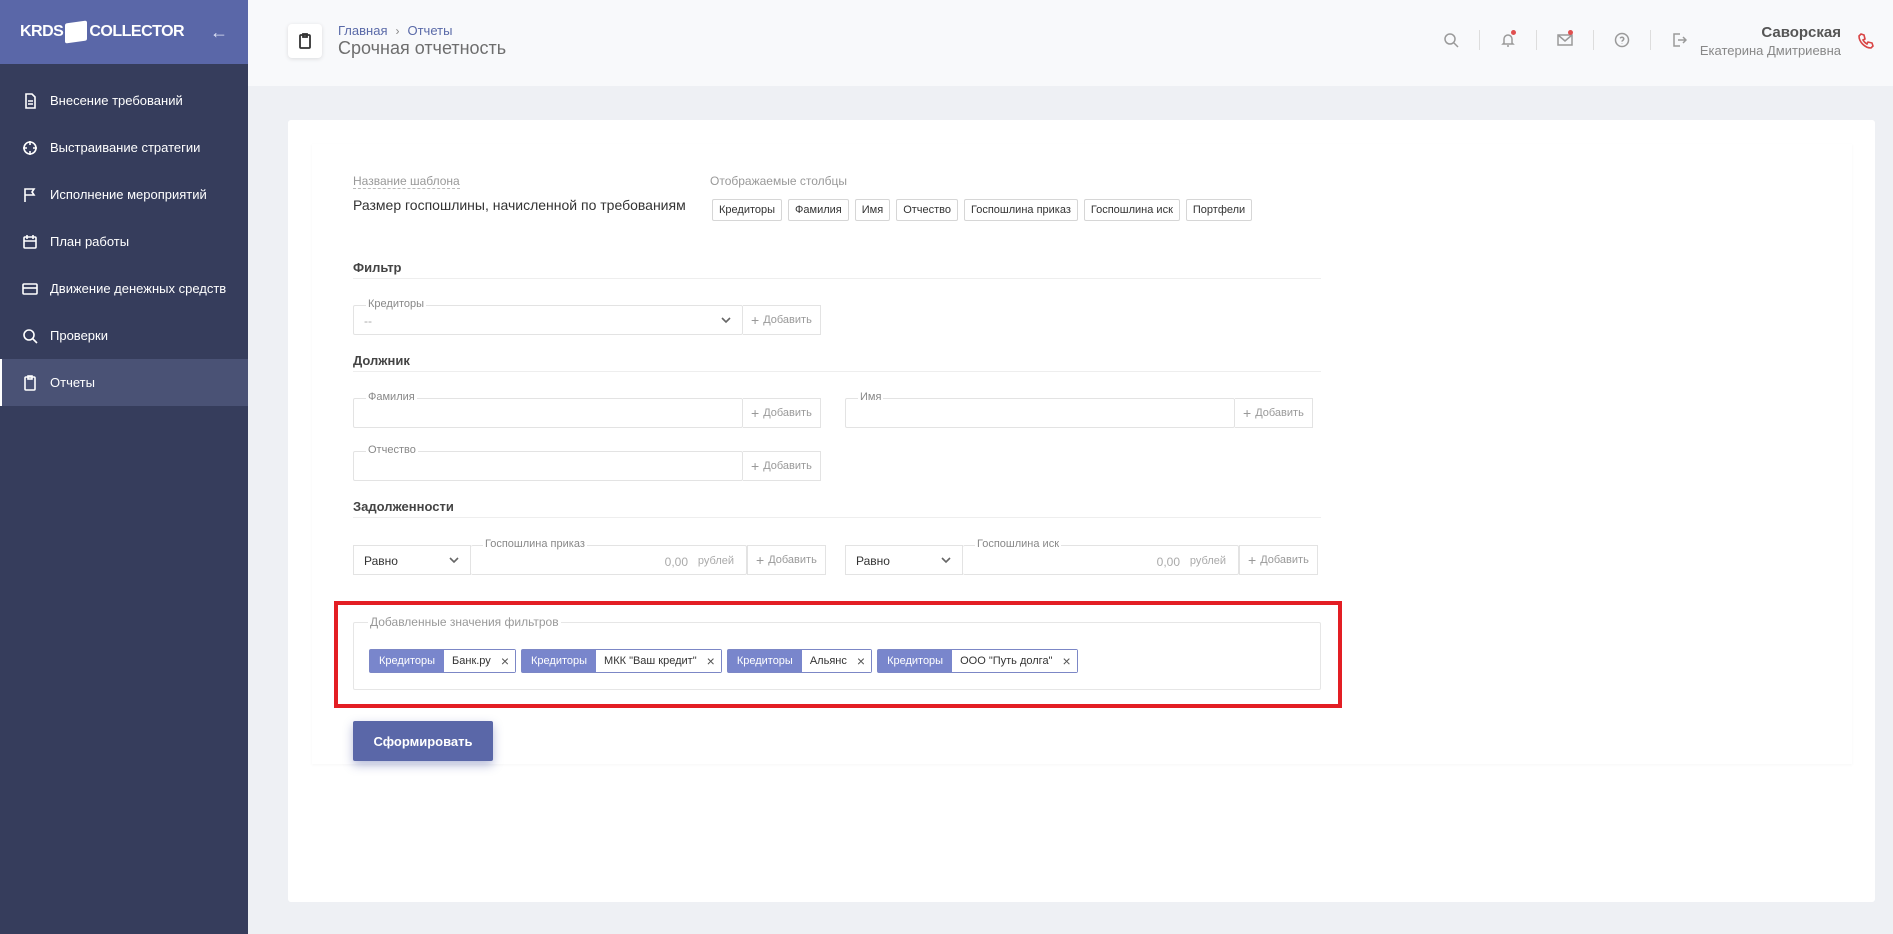  I want to click on header-toolbar, so click(1565, 40).